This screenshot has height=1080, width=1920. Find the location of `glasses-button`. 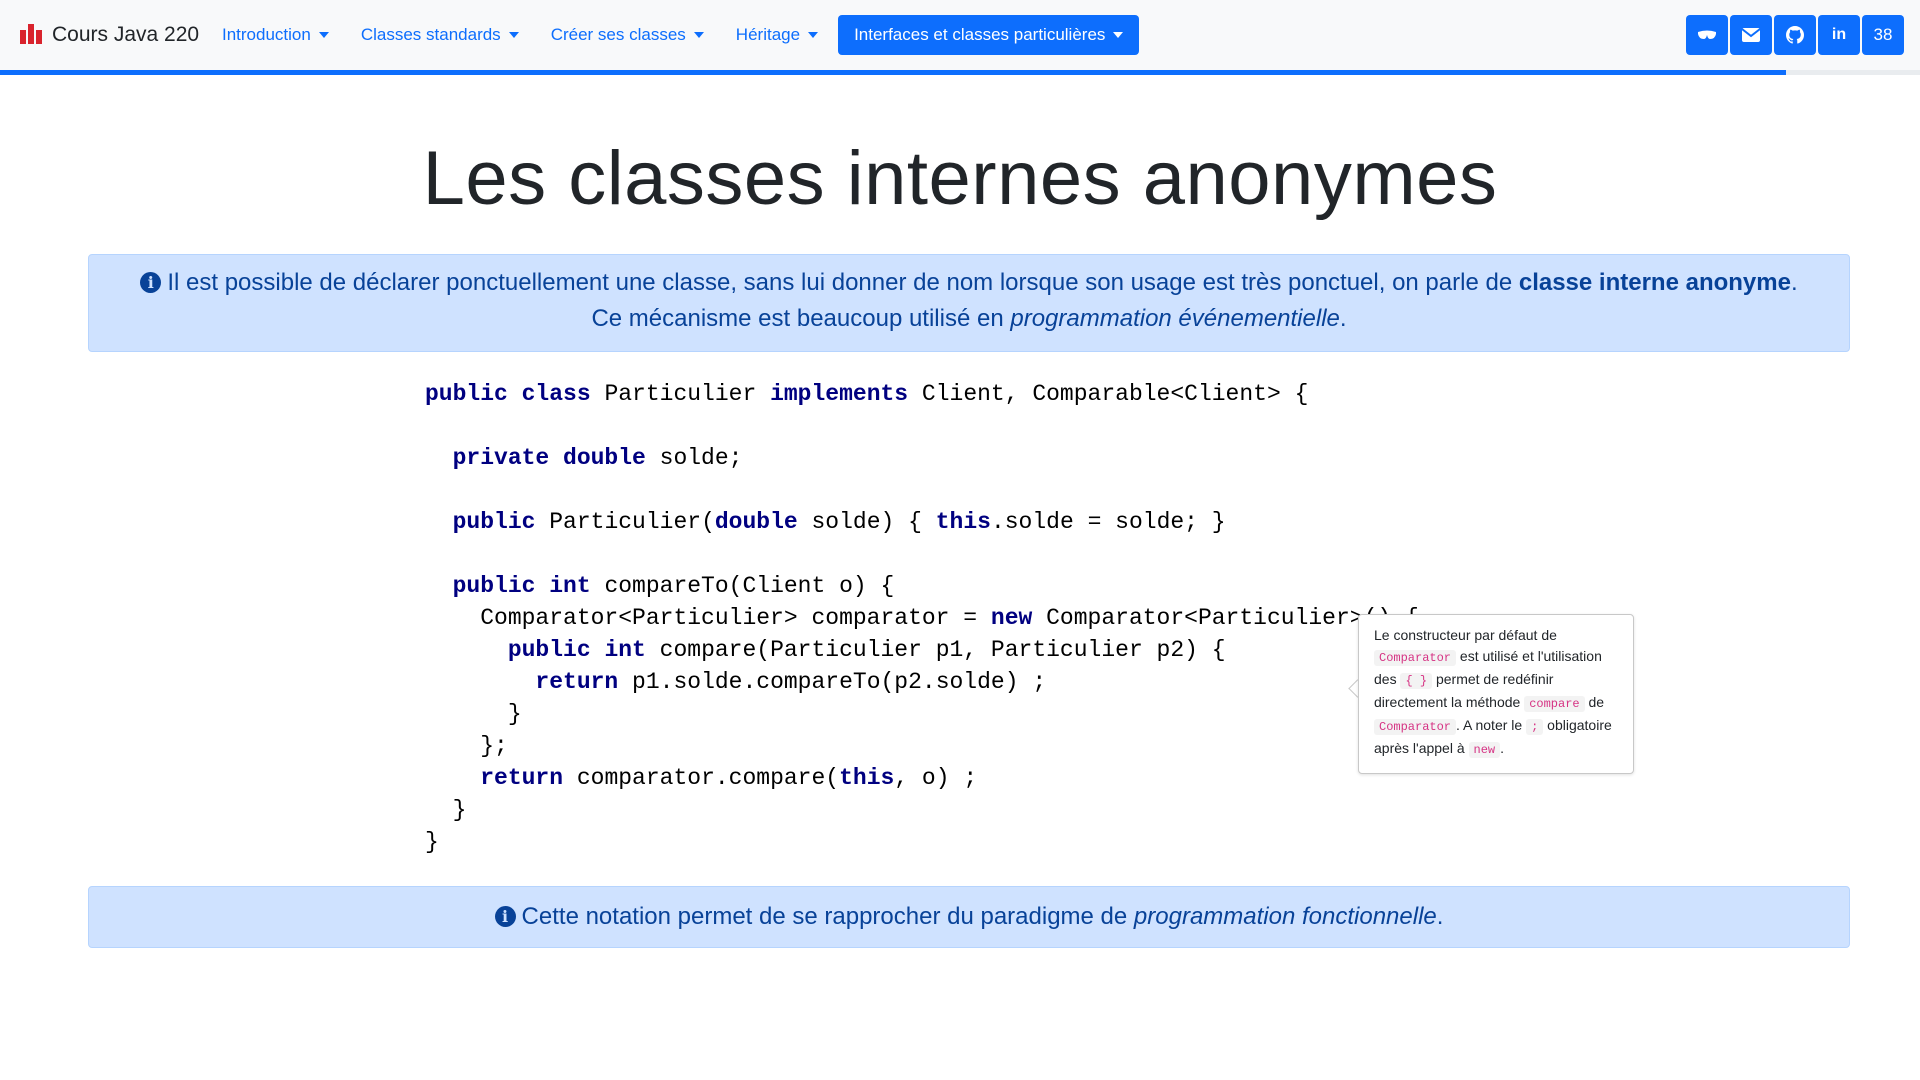

glasses-button is located at coordinates (1707, 35).